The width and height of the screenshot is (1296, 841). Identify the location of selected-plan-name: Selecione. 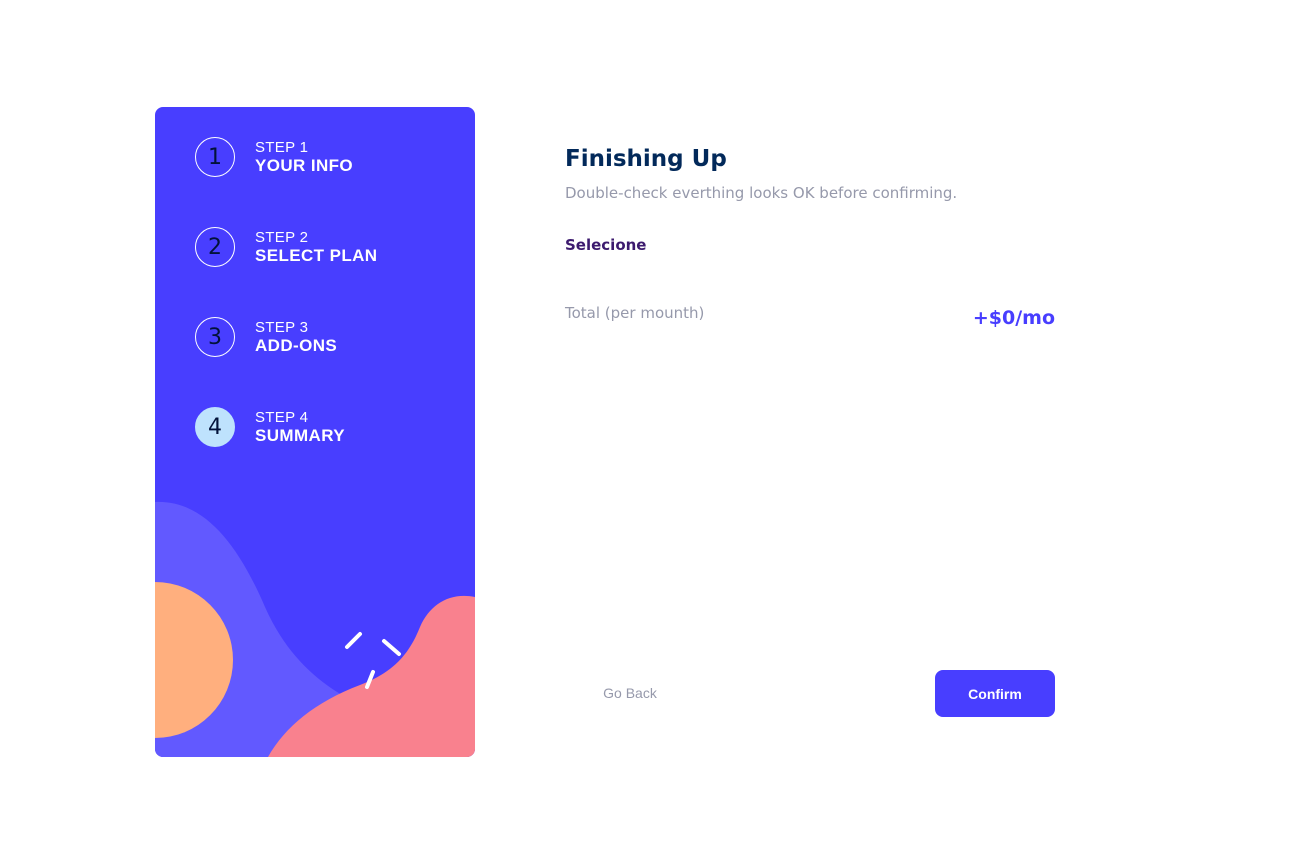
(606, 245).